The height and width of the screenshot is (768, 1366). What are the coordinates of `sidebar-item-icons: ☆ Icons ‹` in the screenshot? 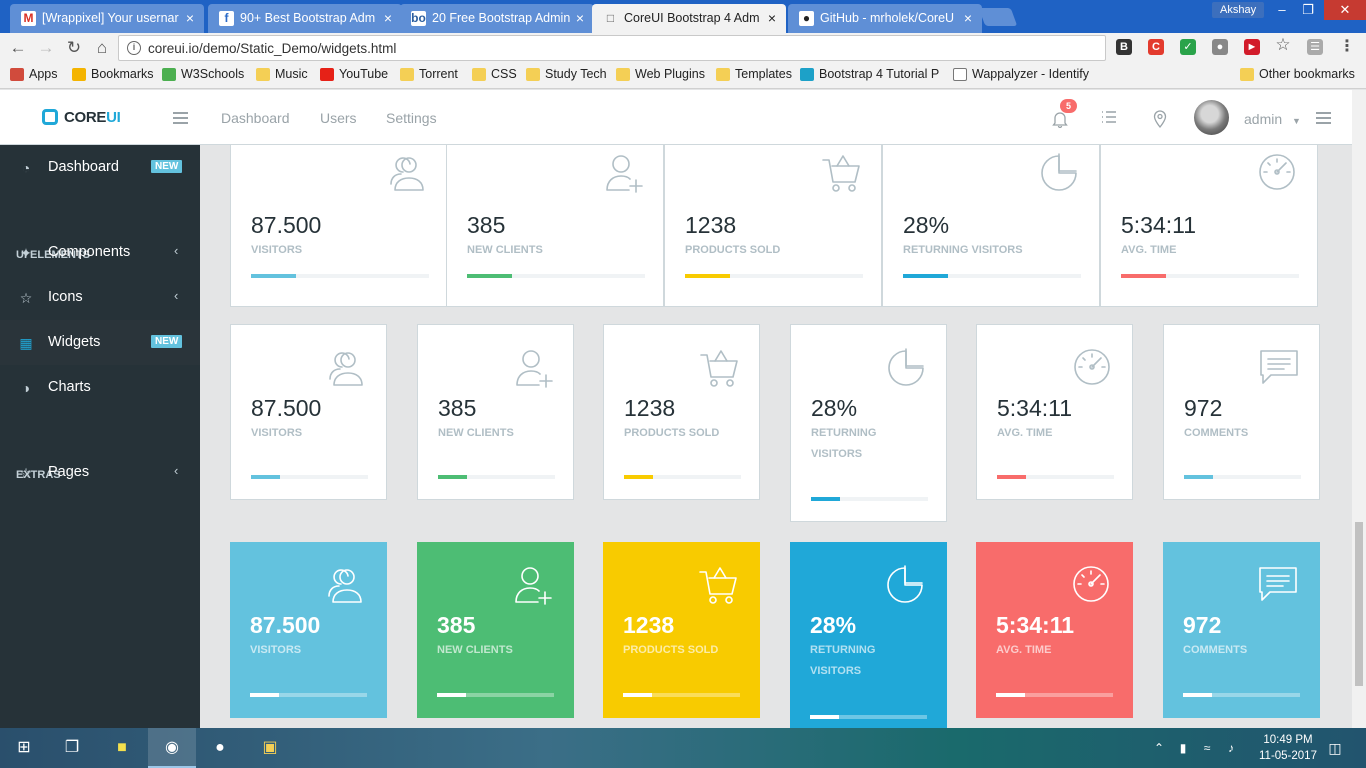 It's located at (100, 297).